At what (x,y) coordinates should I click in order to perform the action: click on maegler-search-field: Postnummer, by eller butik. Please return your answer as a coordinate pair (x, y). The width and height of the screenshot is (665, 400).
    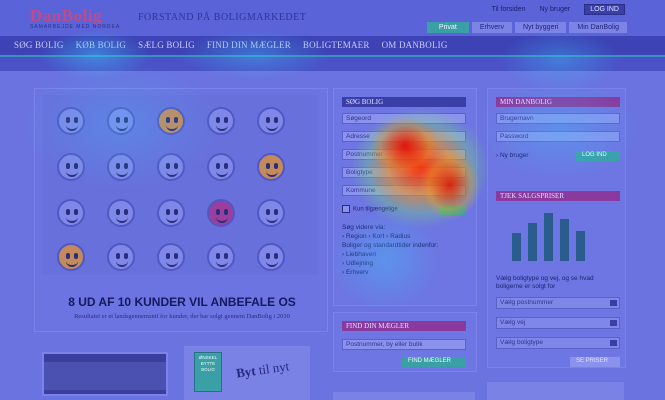
    Looking at the image, I should click on (404, 344).